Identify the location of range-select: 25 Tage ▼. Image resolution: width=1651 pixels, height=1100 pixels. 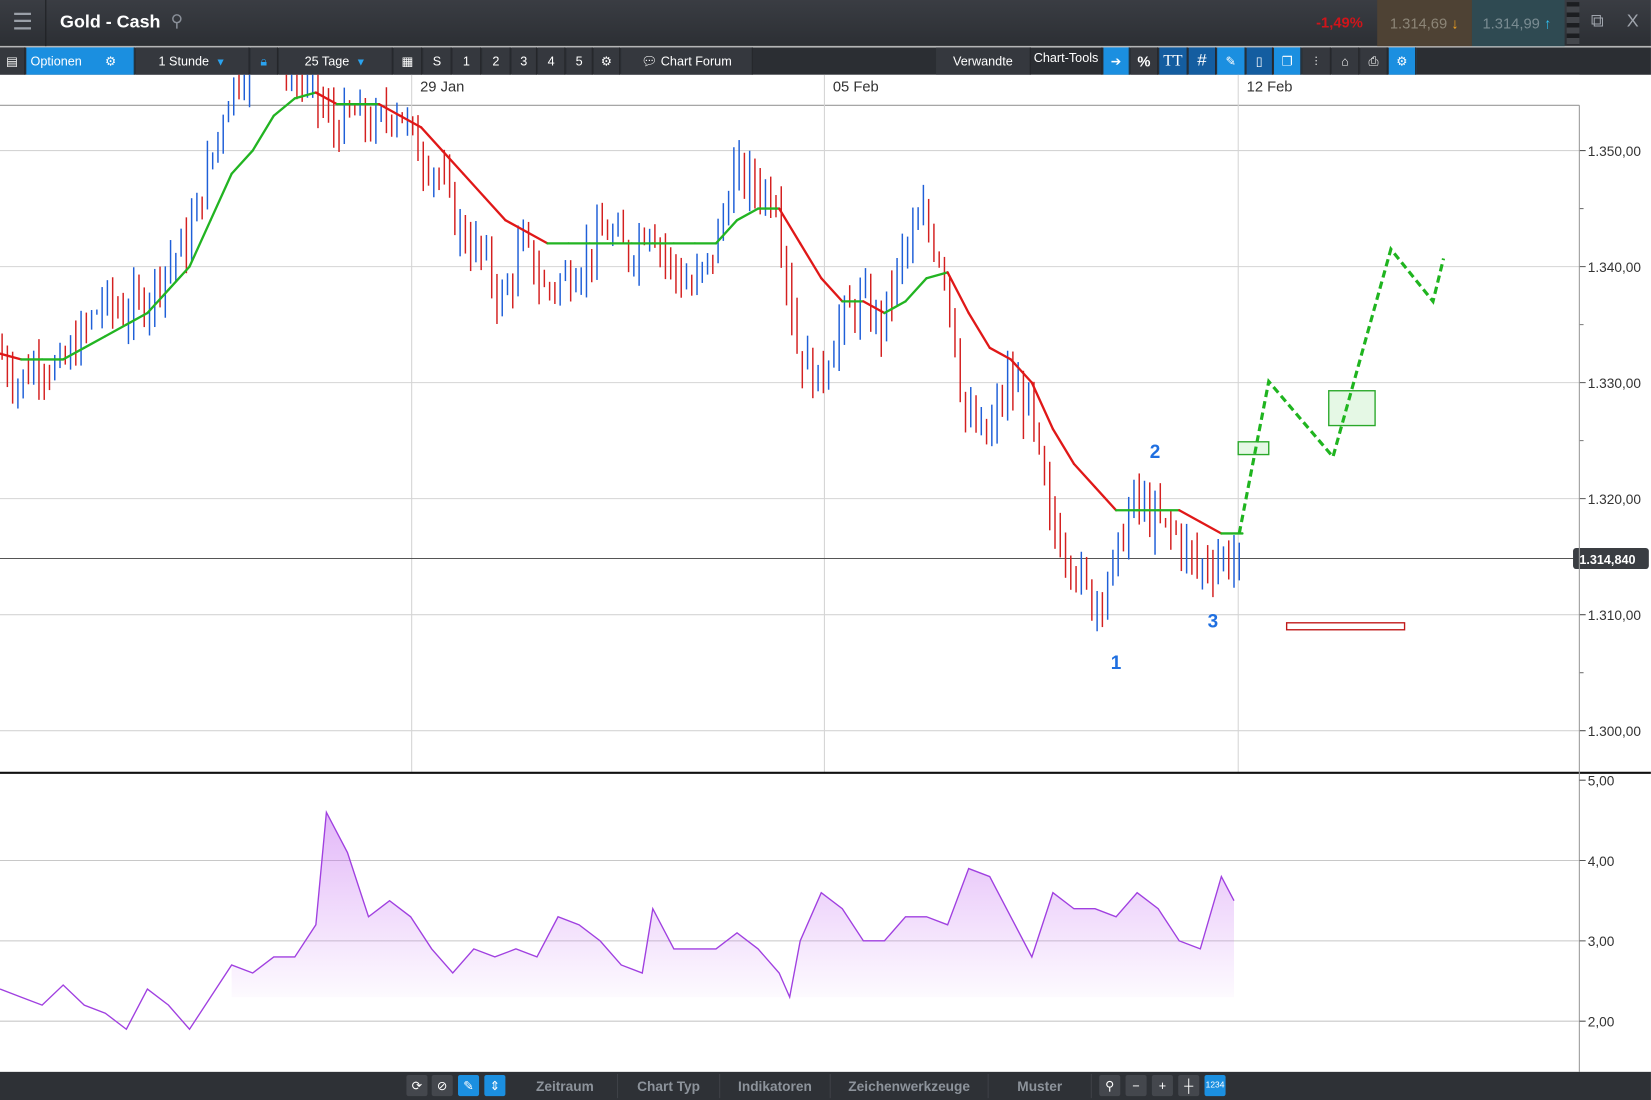
(336, 61).